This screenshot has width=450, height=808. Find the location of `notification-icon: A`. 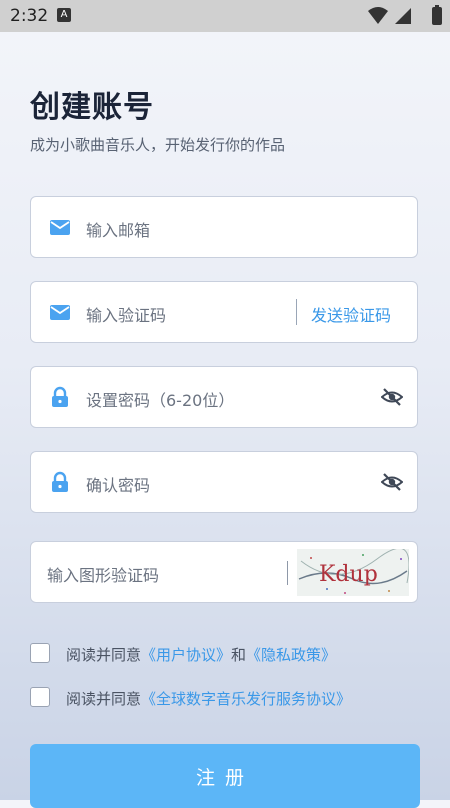

notification-icon: A is located at coordinates (64, 15).